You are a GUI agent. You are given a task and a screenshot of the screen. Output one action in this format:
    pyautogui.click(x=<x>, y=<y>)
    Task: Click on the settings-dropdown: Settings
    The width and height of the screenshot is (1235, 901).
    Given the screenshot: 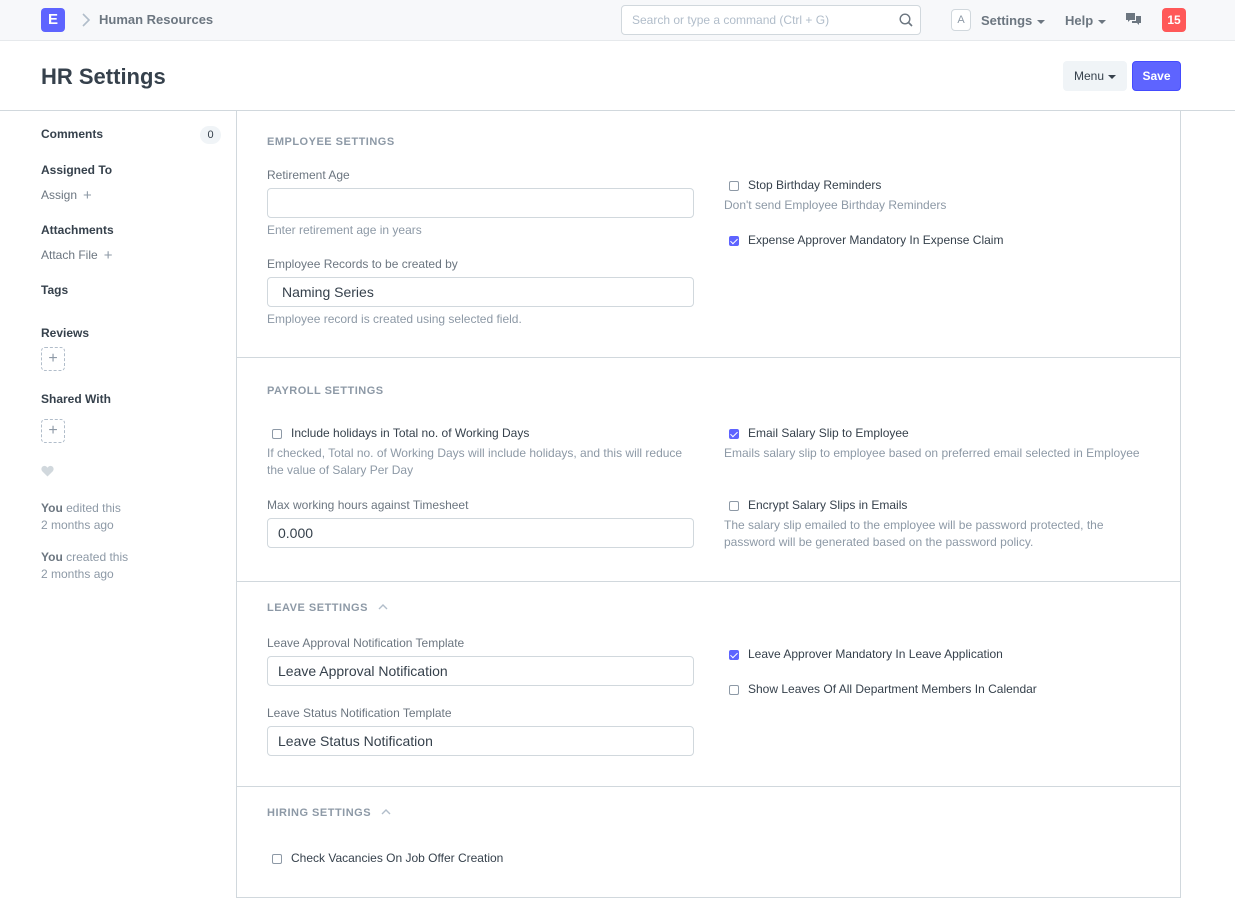 What is the action you would take?
    pyautogui.click(x=1013, y=20)
    